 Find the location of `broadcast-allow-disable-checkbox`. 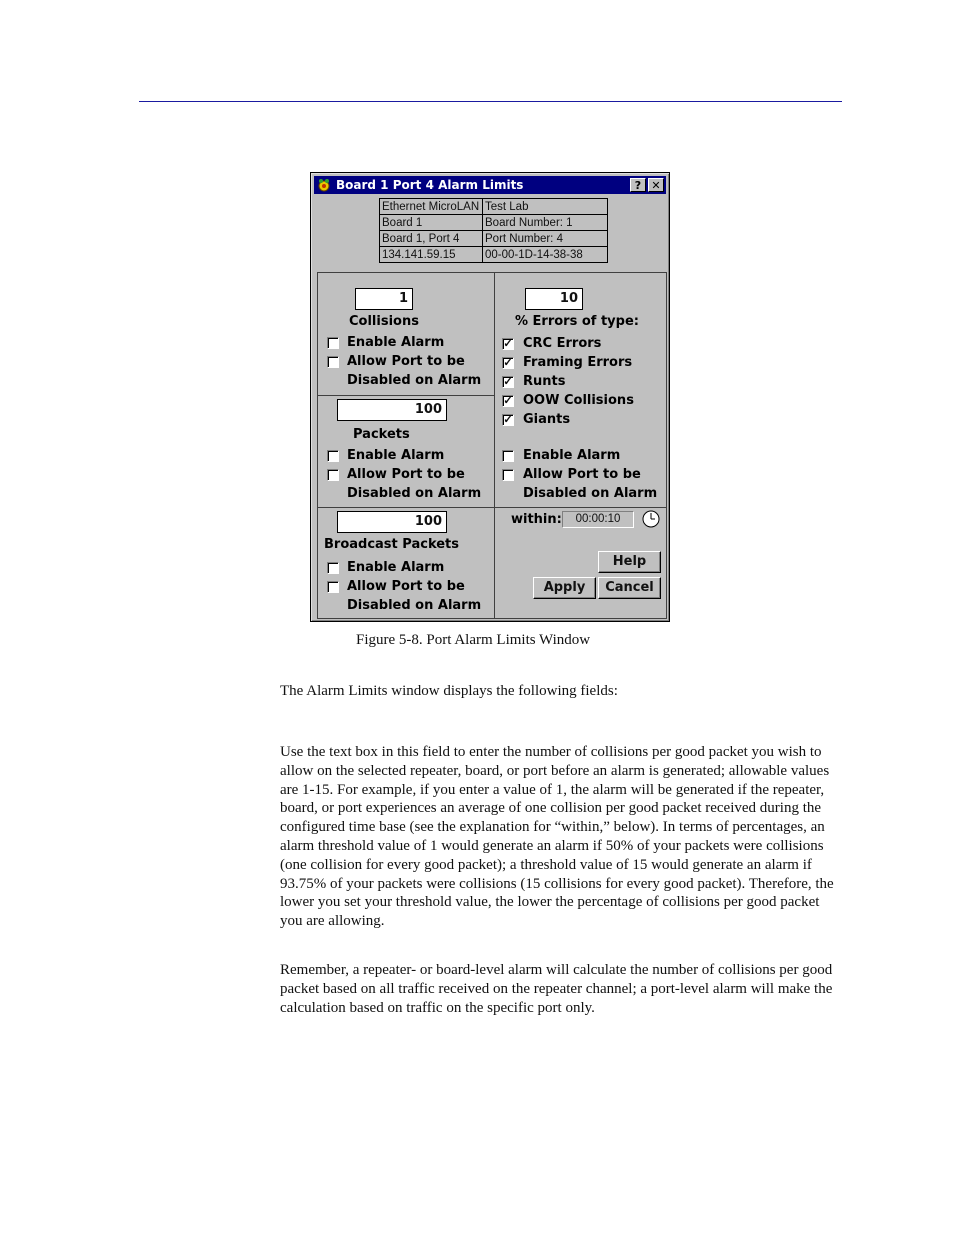

broadcast-allow-disable-checkbox is located at coordinates (333, 587).